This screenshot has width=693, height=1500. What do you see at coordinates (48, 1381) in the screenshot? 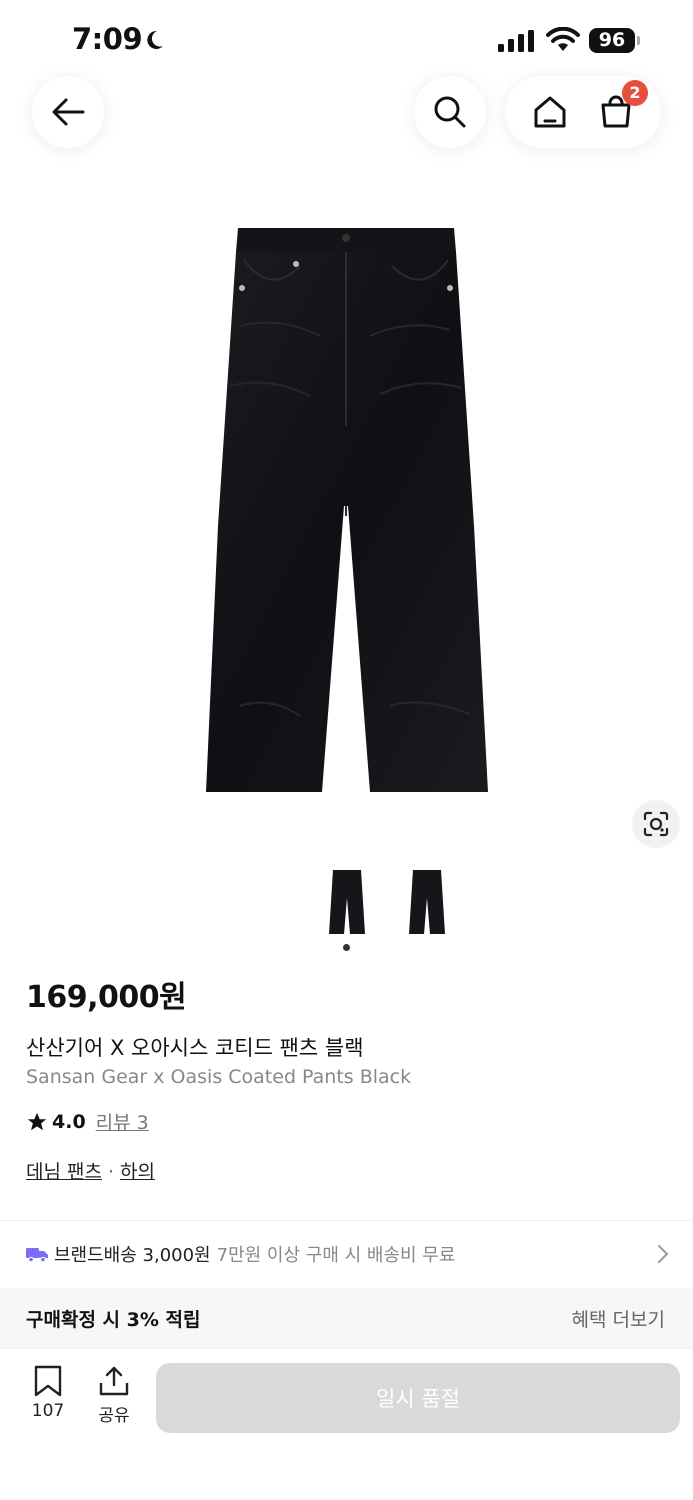
I see `bookmark-icon` at bounding box center [48, 1381].